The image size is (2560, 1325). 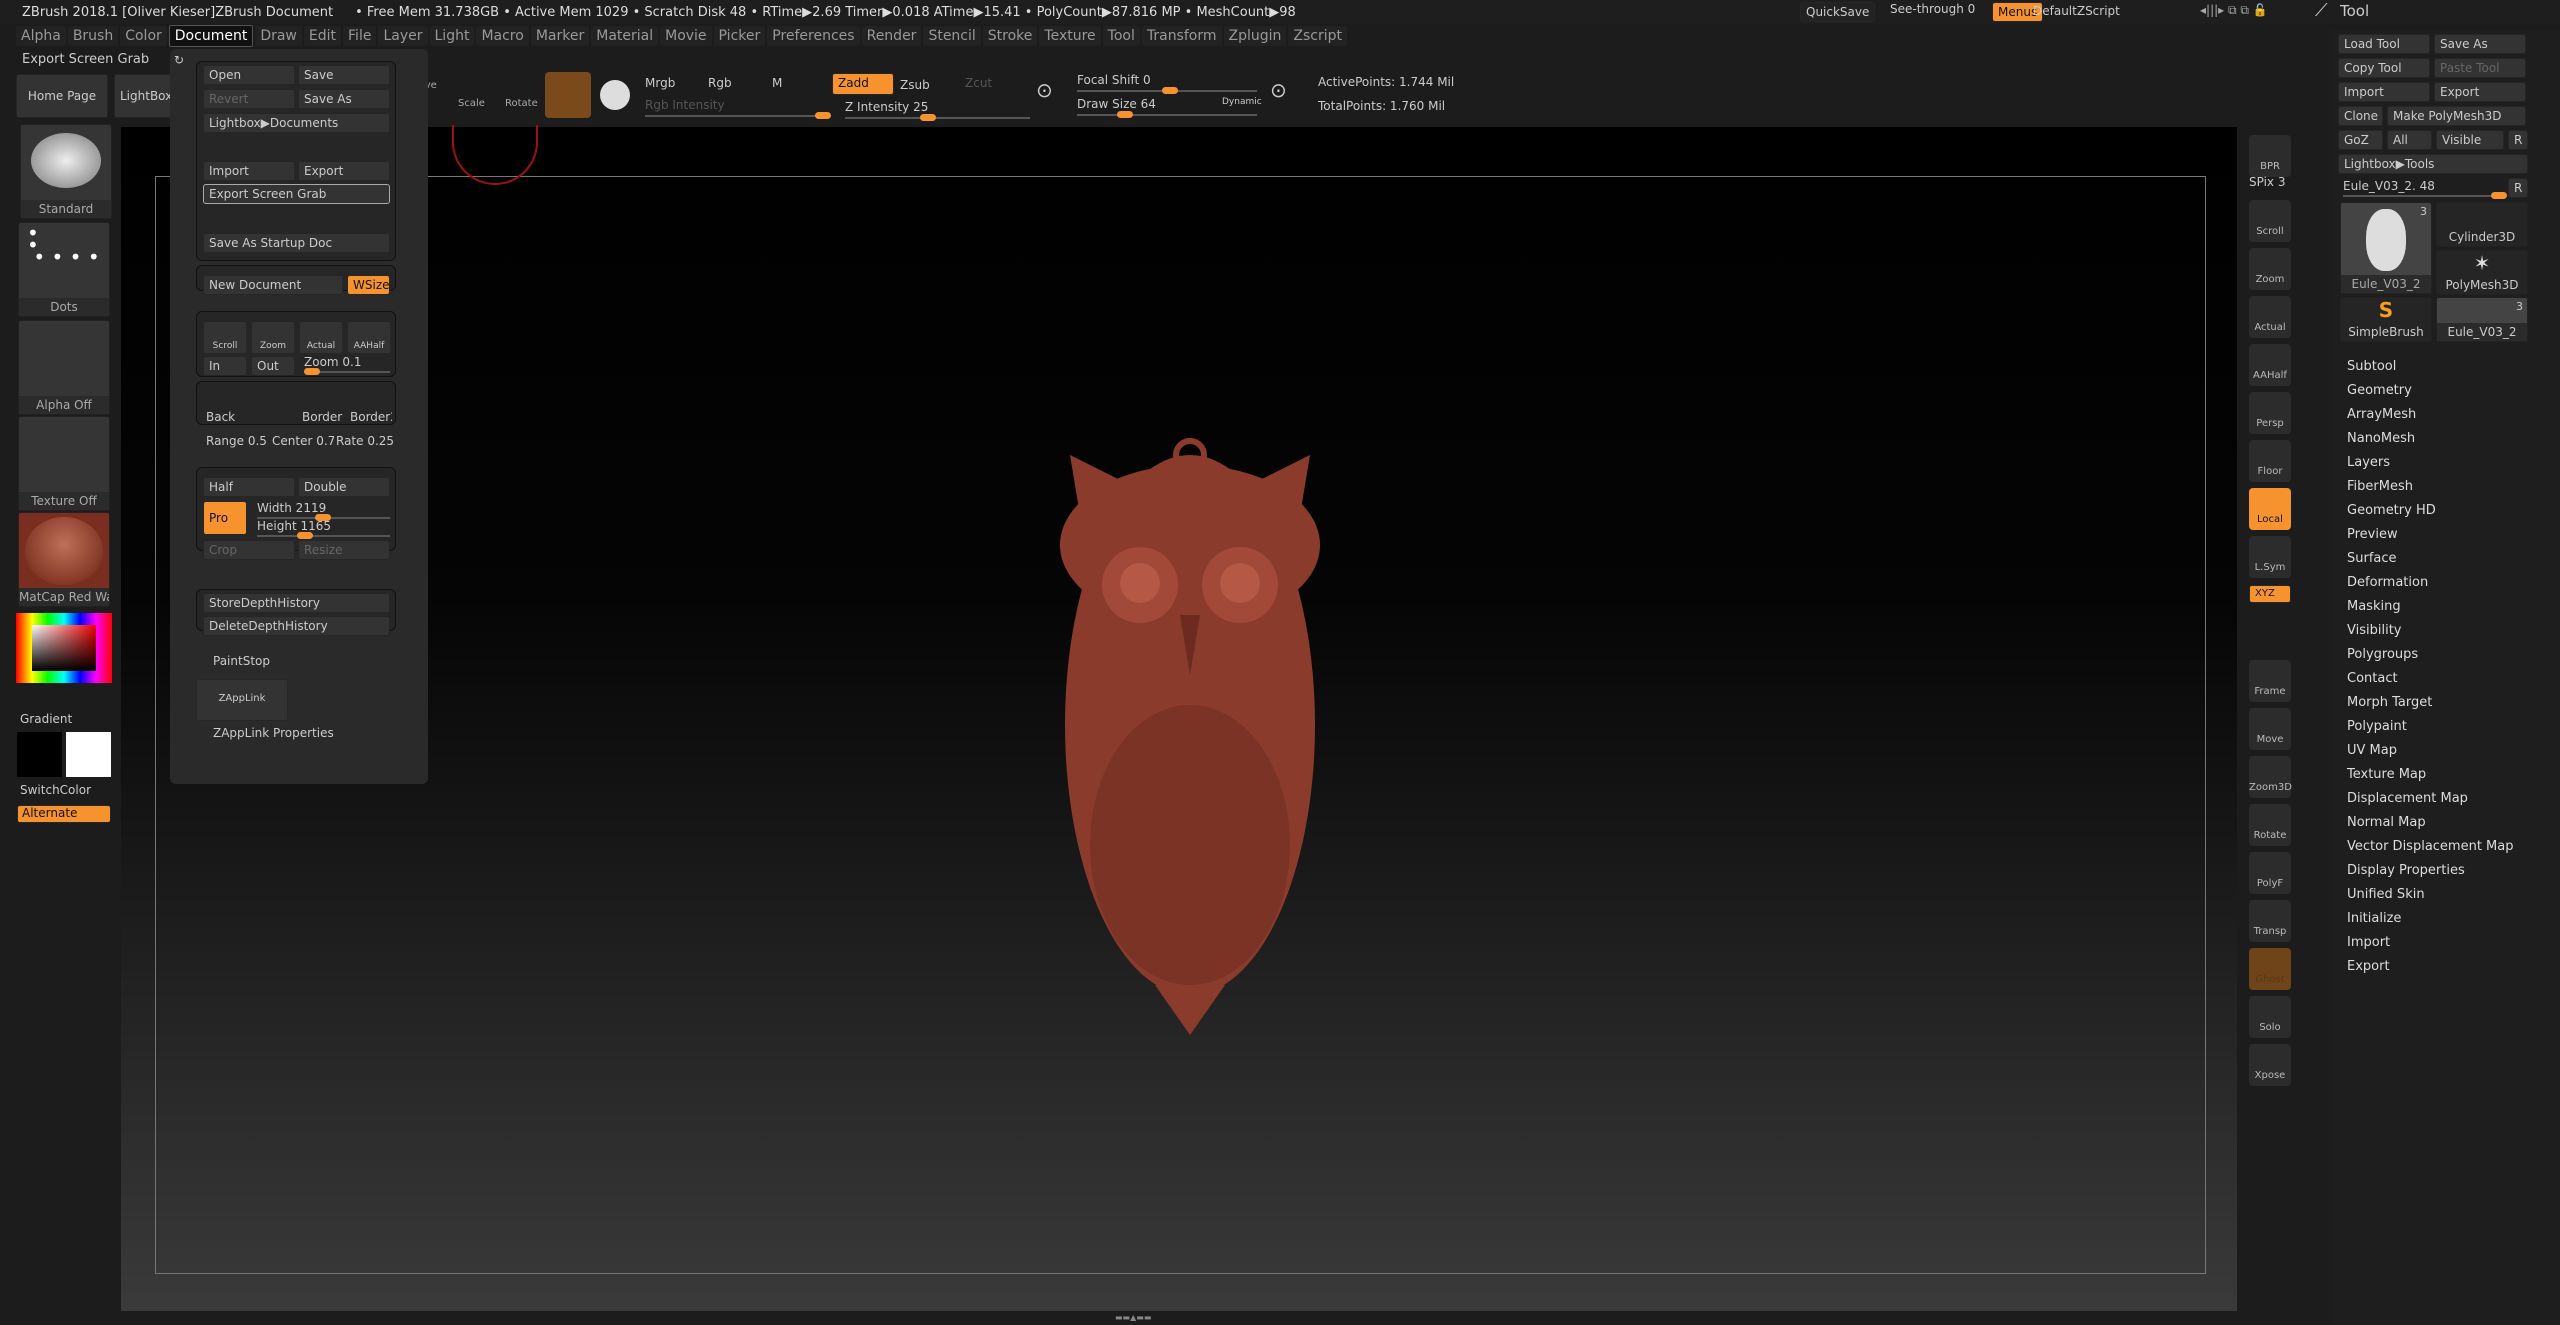 What do you see at coordinates (2270, 317) in the screenshot?
I see `shelf-actual: Actual` at bounding box center [2270, 317].